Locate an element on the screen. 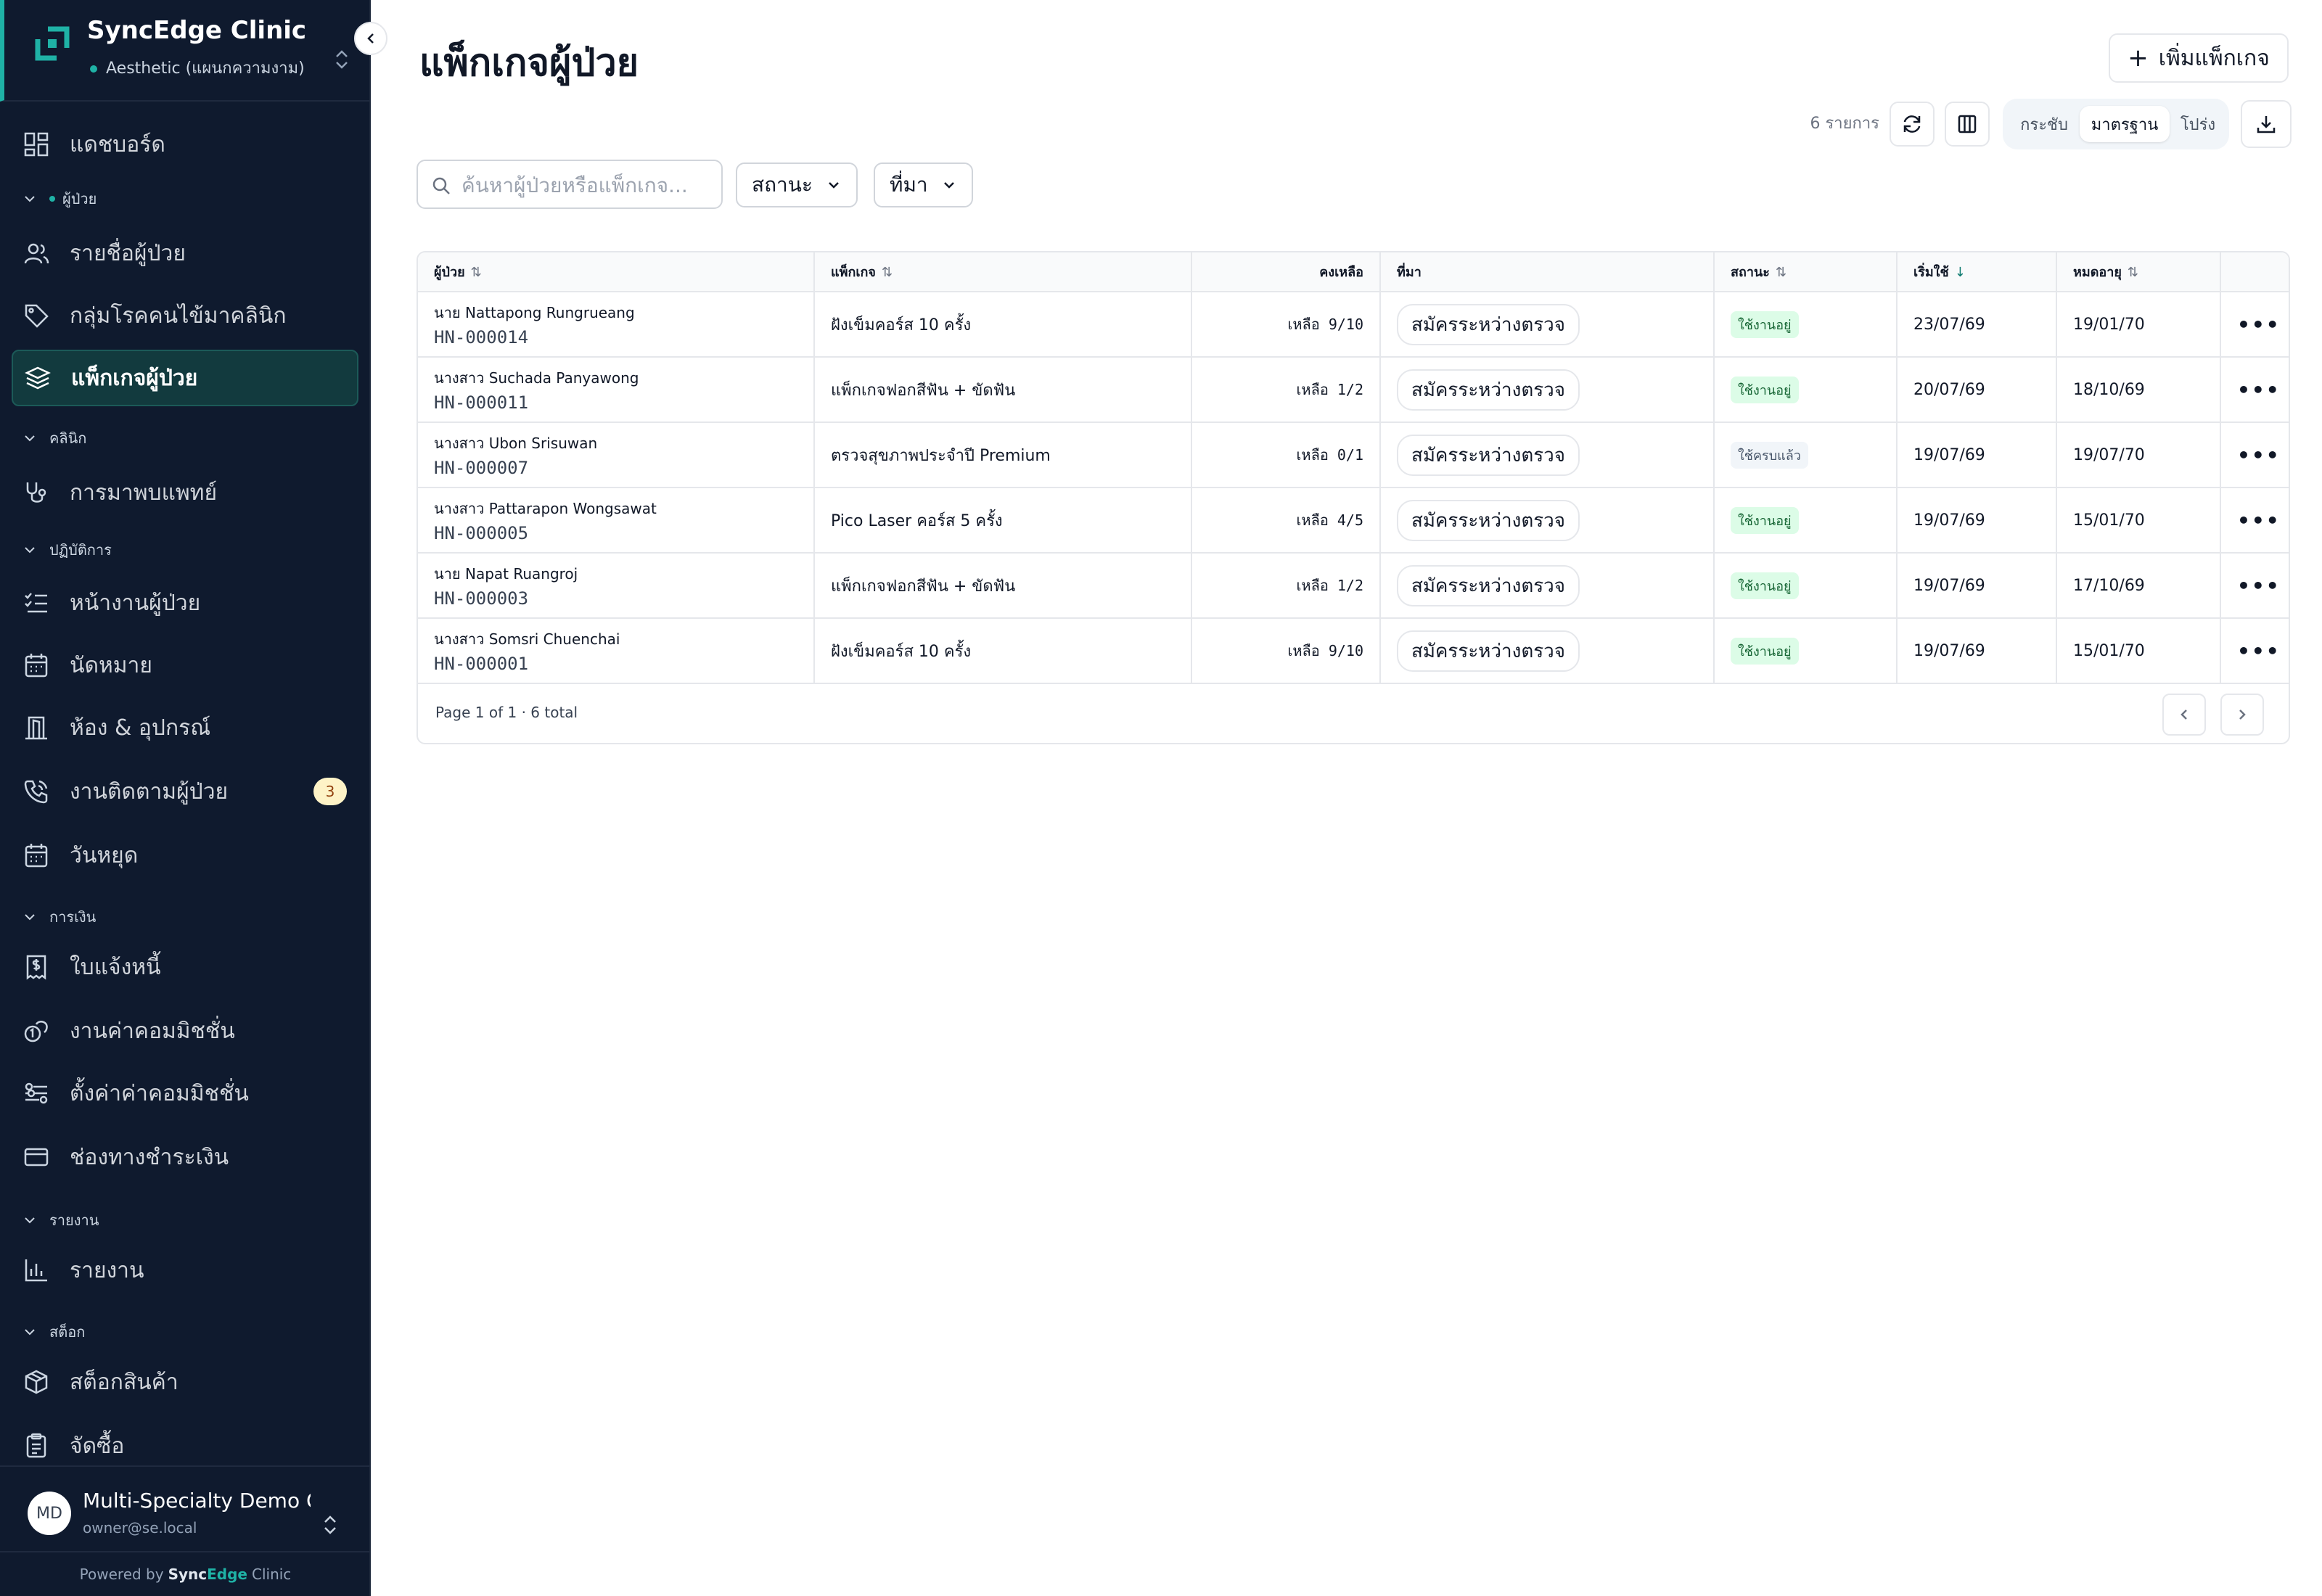  source-filter: ที่มา is located at coordinates (923, 185).